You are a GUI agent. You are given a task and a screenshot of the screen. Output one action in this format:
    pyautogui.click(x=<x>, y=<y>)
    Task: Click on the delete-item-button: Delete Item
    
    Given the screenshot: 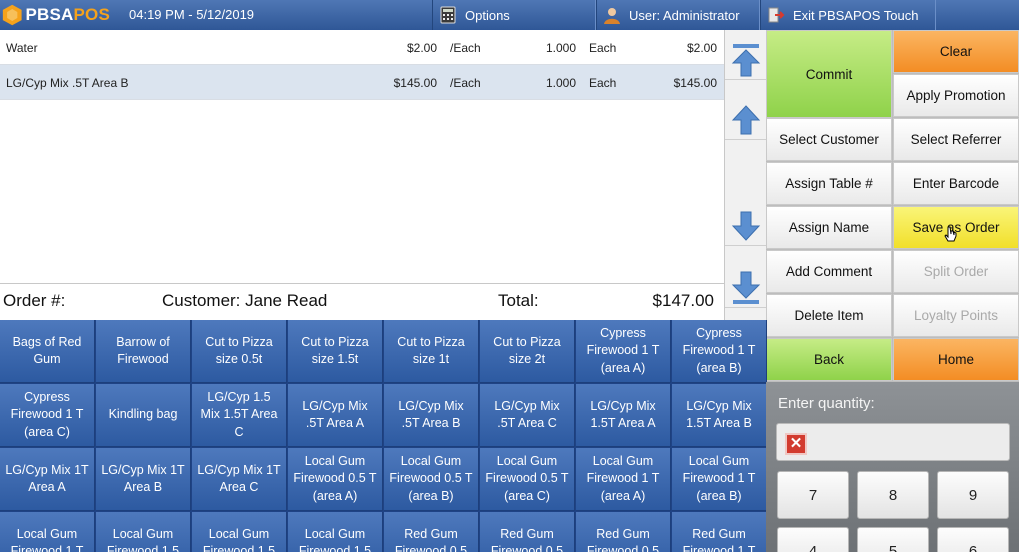 What is the action you would take?
    pyautogui.click(x=829, y=315)
    